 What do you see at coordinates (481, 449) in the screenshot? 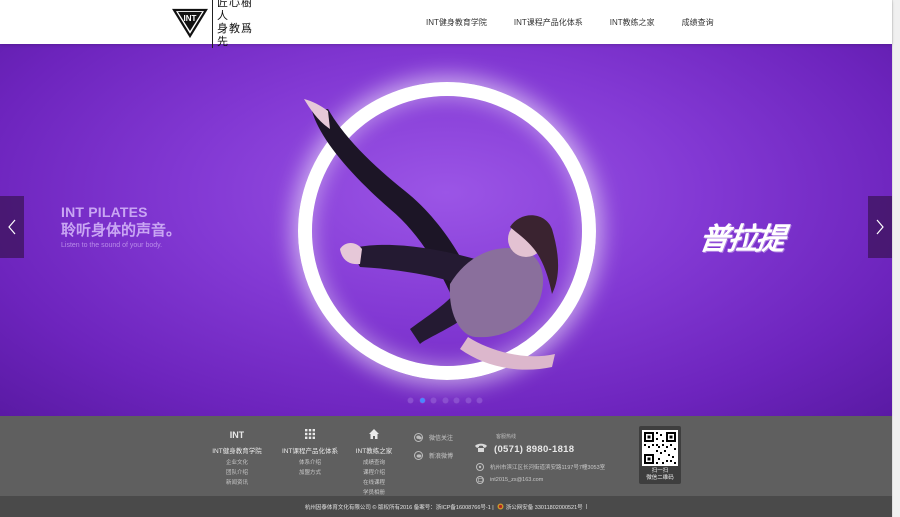
I see `phone-icon` at bounding box center [481, 449].